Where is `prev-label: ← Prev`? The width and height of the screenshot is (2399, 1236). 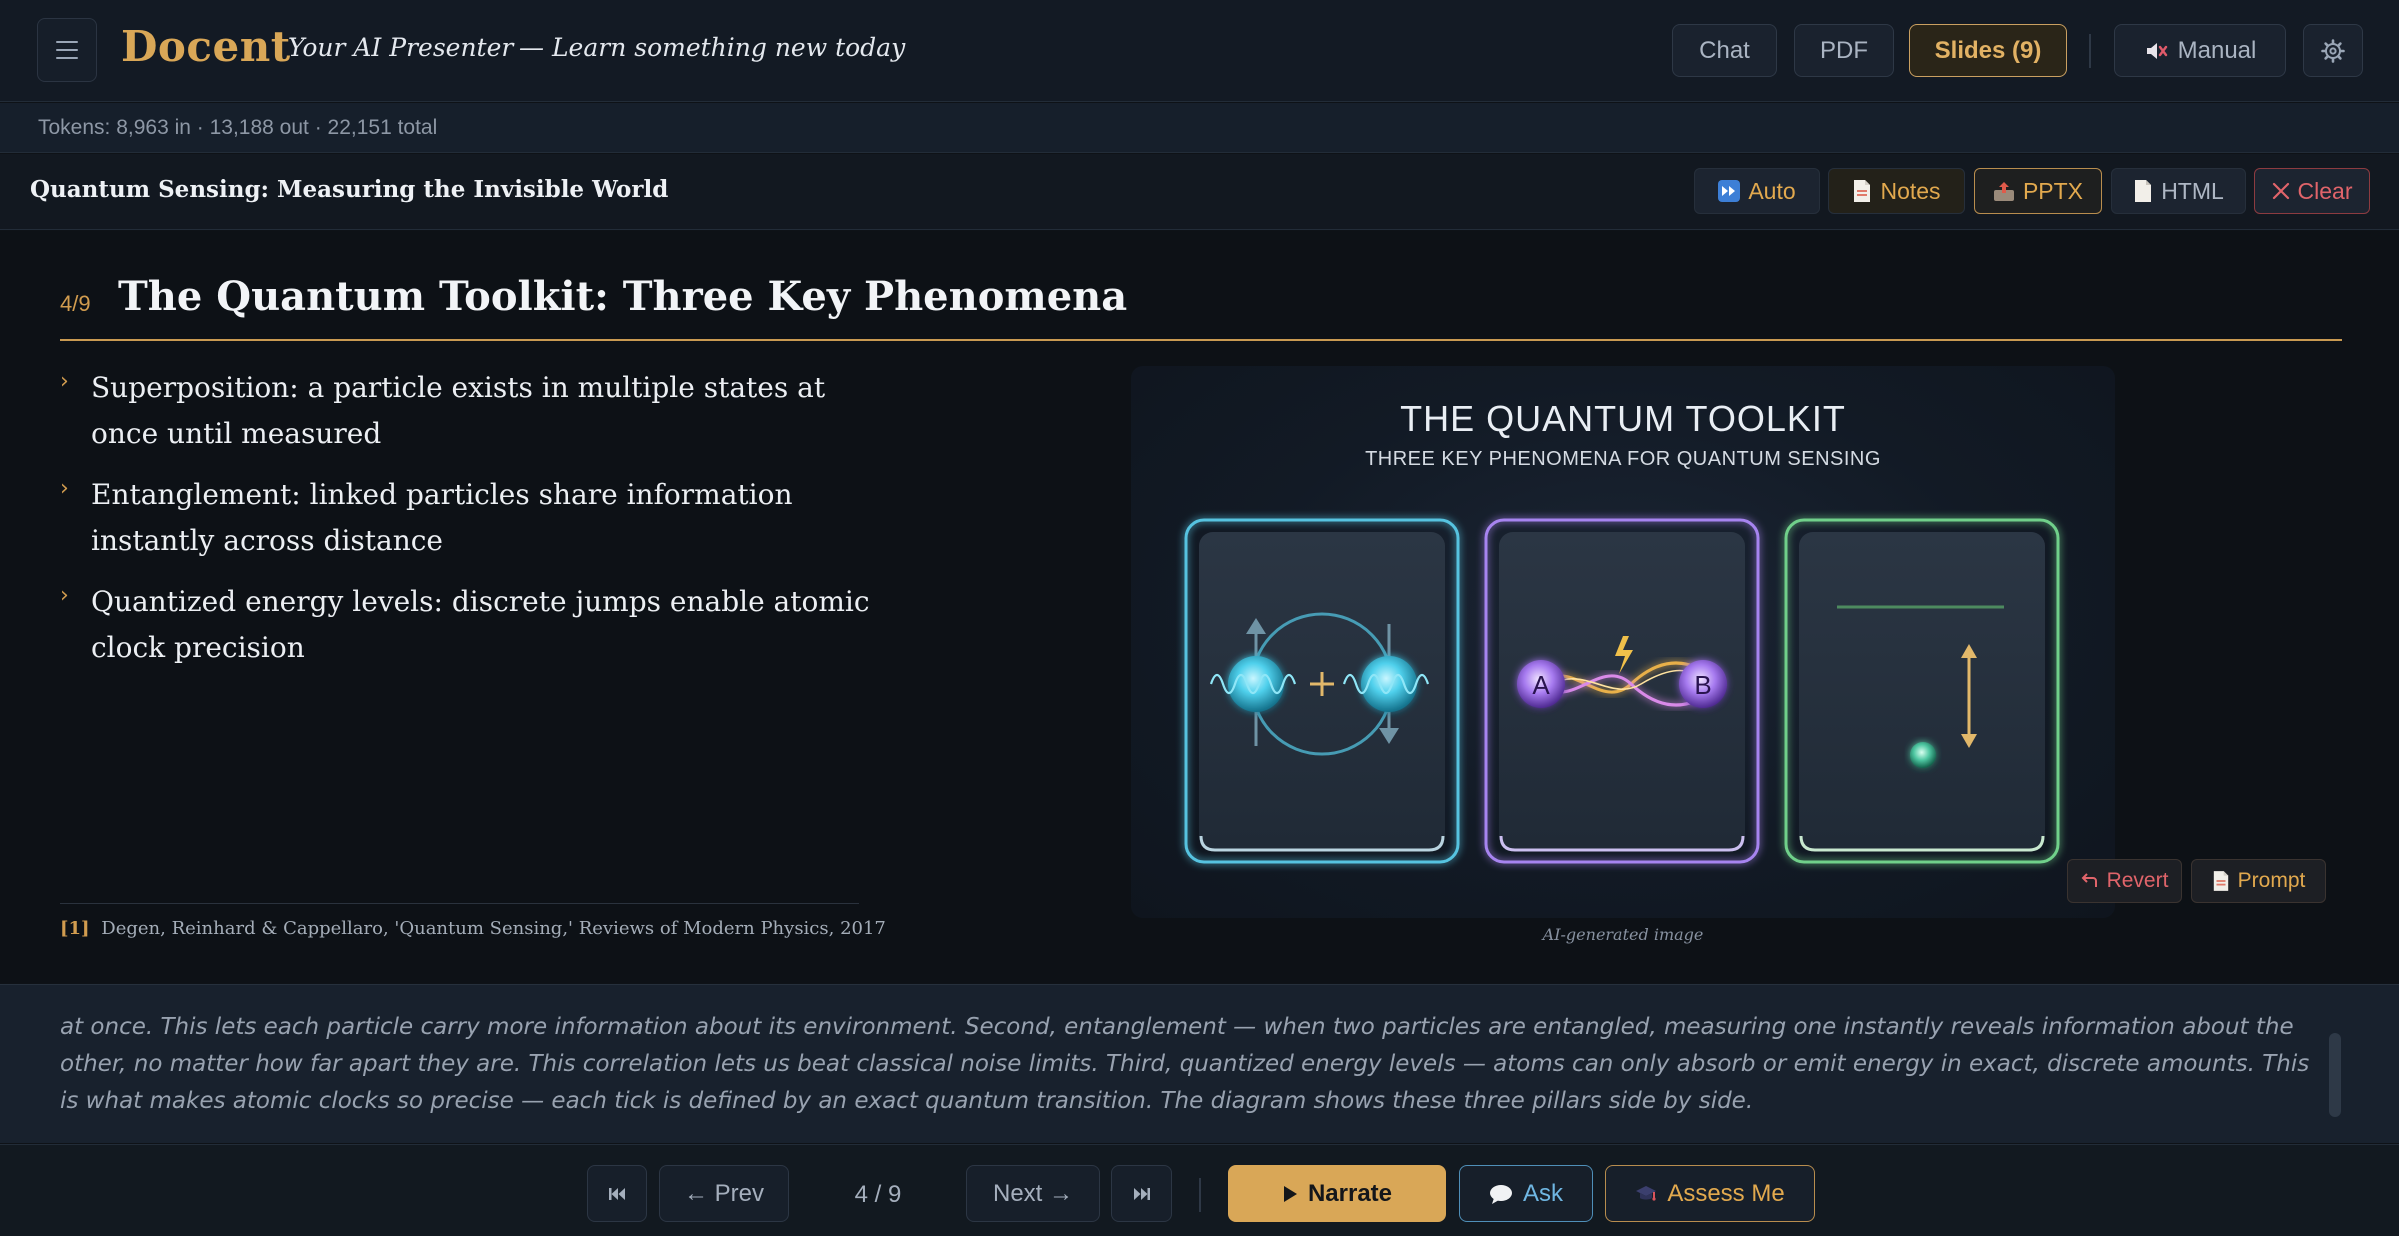
prev-label: ← Prev is located at coordinates (723, 1193).